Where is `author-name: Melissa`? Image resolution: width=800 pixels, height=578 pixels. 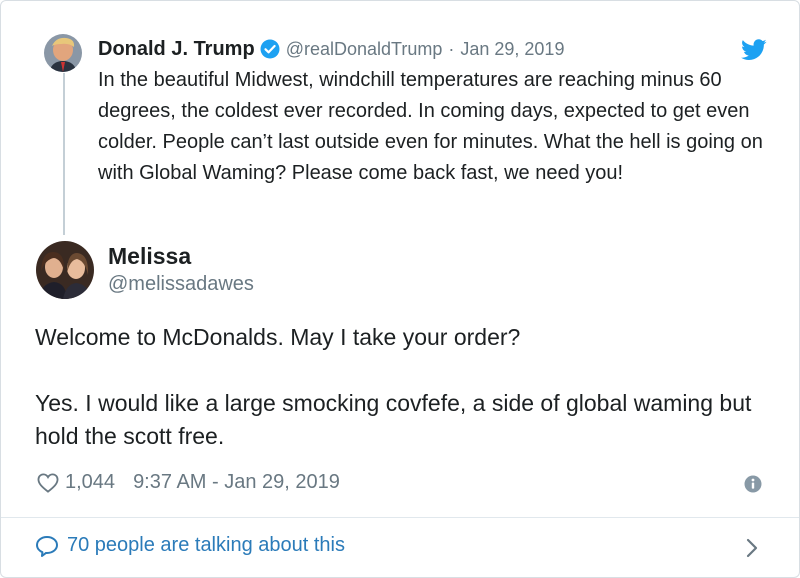
author-name: Melissa is located at coordinates (149, 256).